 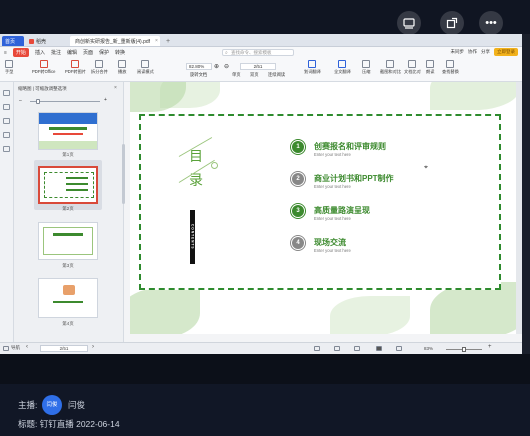 I want to click on zoom-in-icon: +, so click(x=490, y=347).